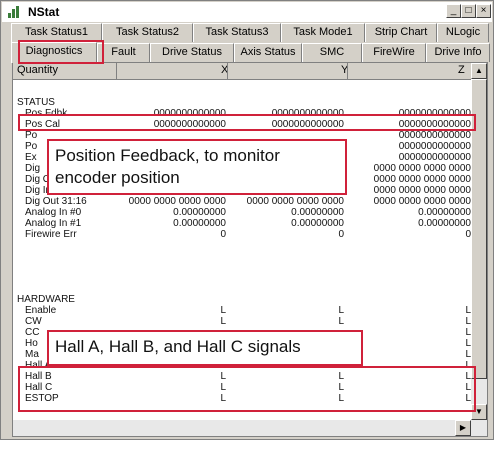 This screenshot has width=494, height=454. Describe the element at coordinates (394, 52) in the screenshot. I see `tab-firewire: FireWire` at that location.